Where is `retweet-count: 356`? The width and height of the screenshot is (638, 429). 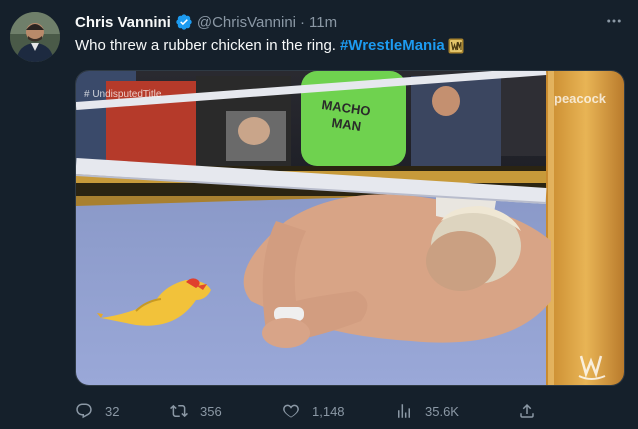 retweet-count: 356 is located at coordinates (211, 411).